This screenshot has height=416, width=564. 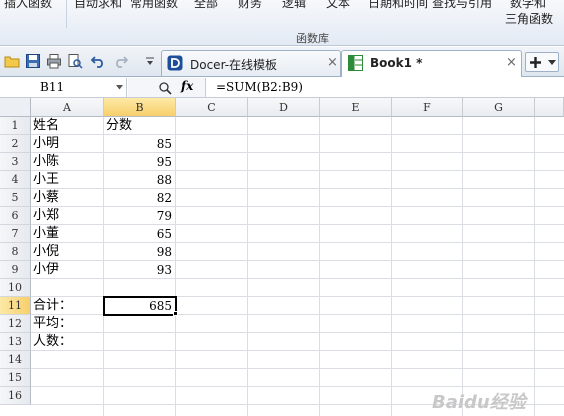 I want to click on cell-a5: 小蔡, so click(x=67, y=198).